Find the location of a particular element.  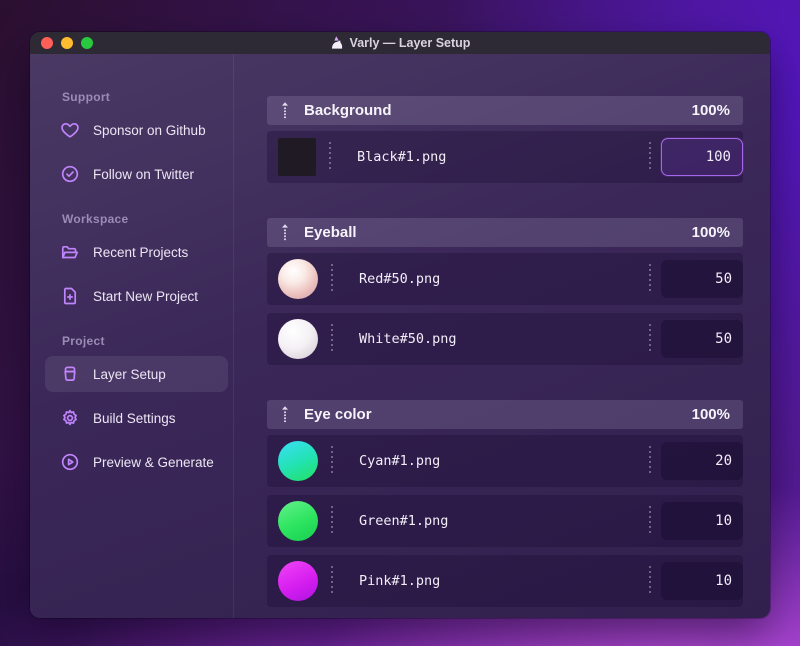

group-header: Background 100% is located at coordinates (505, 110).